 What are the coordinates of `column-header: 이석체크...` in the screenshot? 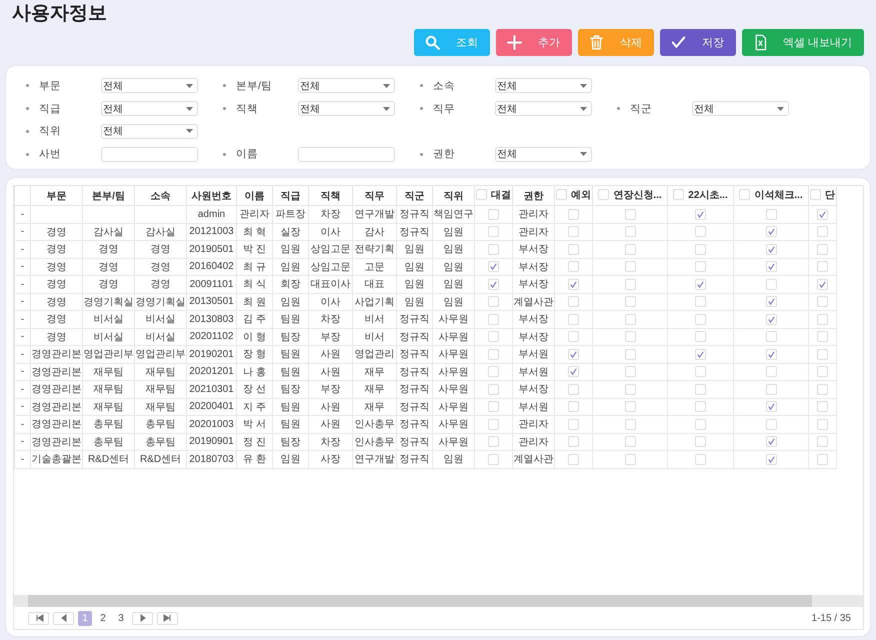 It's located at (771, 196).